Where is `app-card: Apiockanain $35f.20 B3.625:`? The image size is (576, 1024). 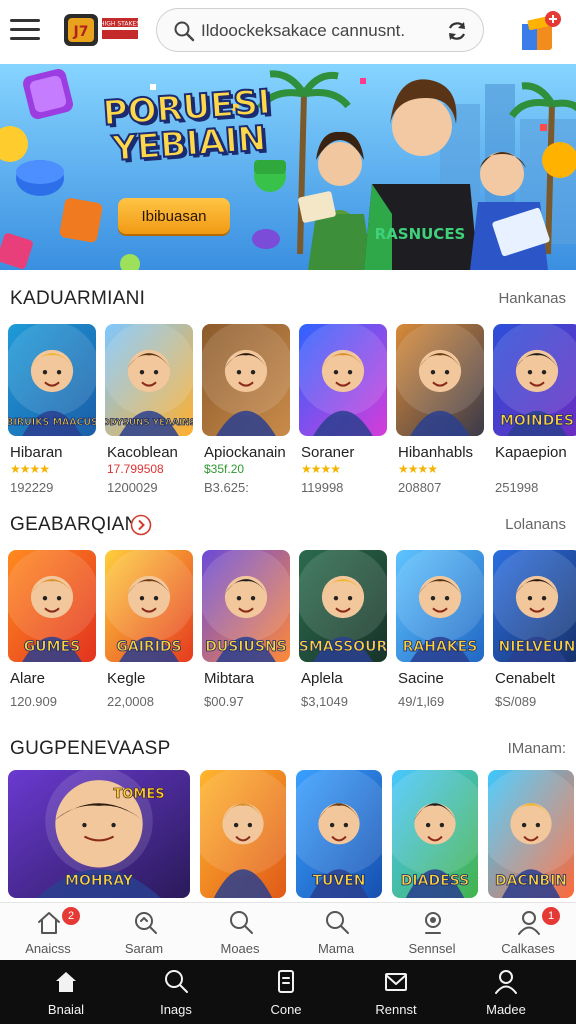
app-card: Apiockanain $35f.20 B3.625: is located at coordinates (247, 409).